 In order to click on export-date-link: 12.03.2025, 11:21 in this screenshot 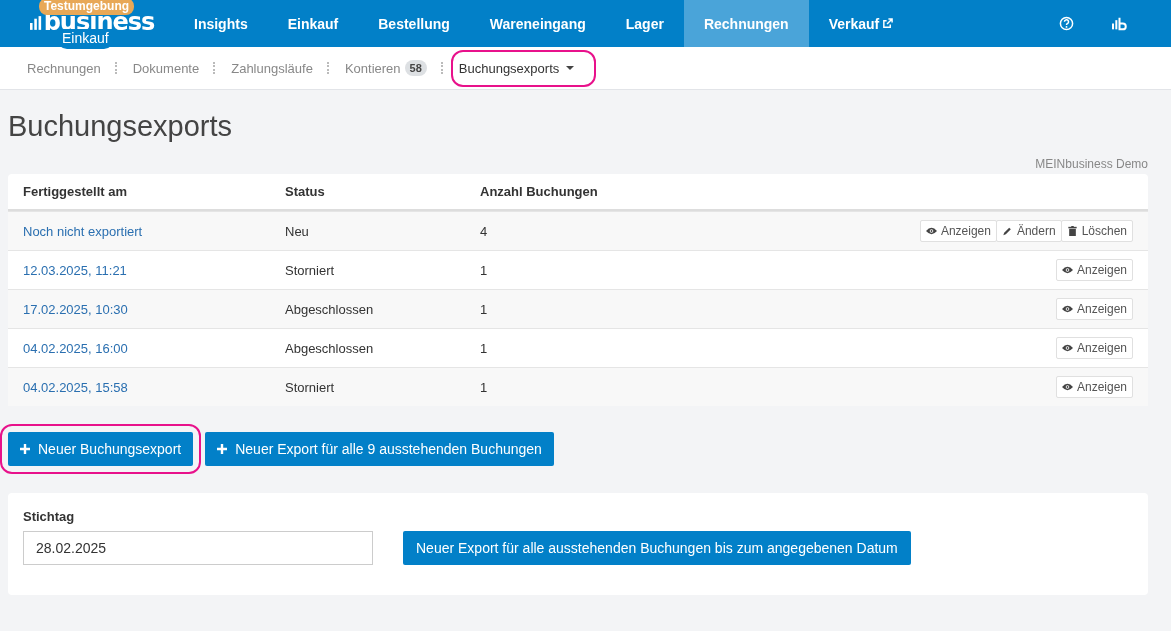, I will do `click(154, 270)`.